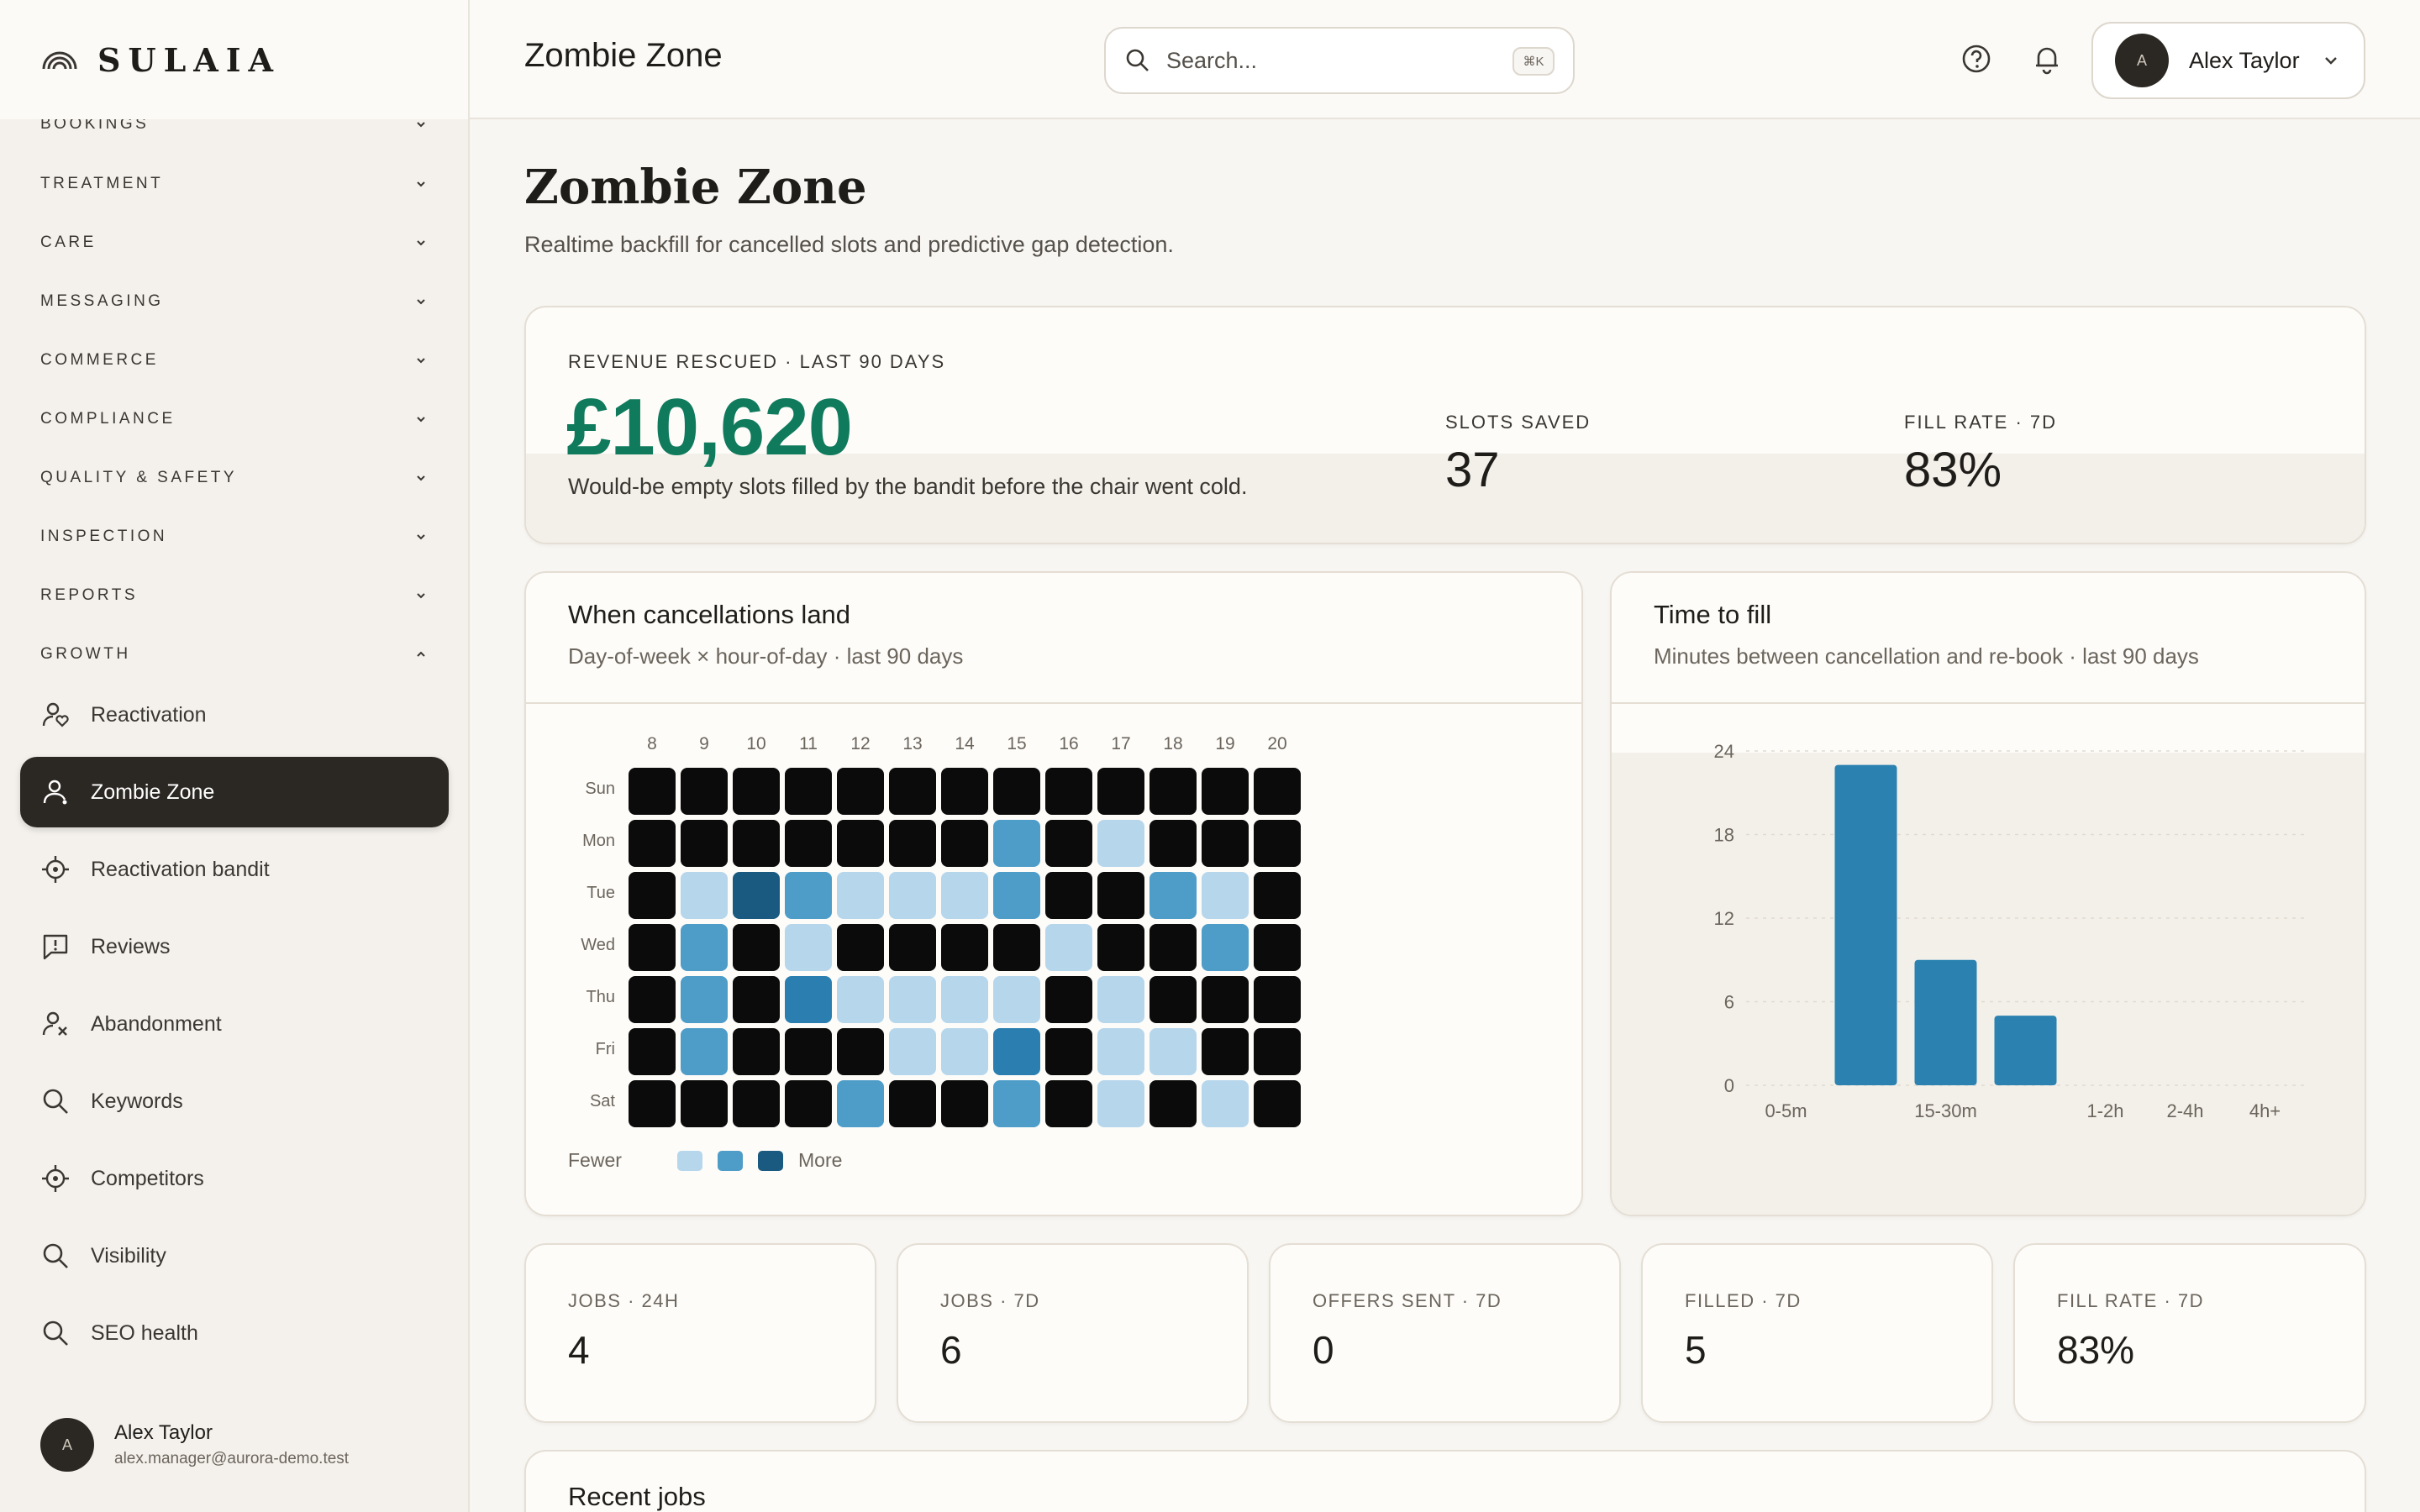 The width and height of the screenshot is (2420, 1512). What do you see at coordinates (233, 595) in the screenshot?
I see `nav-section-reports: REPORTS` at bounding box center [233, 595].